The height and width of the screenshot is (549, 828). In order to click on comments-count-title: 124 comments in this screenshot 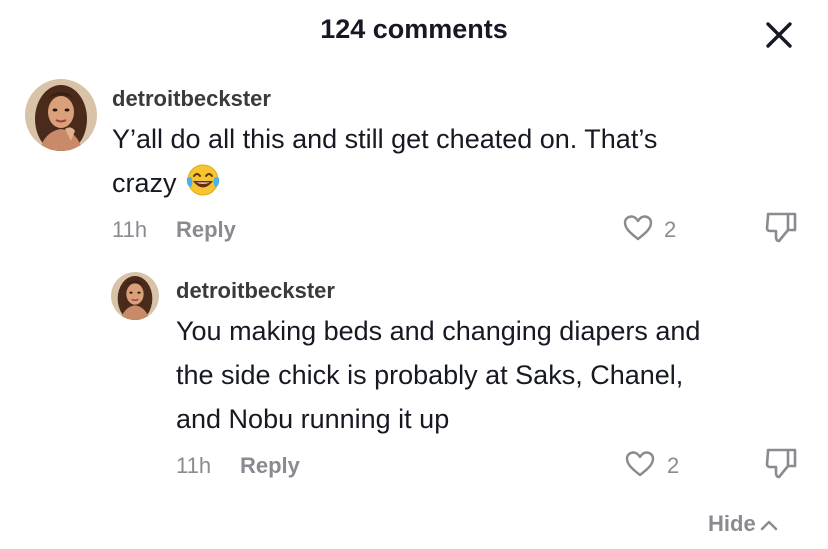, I will do `click(414, 29)`.